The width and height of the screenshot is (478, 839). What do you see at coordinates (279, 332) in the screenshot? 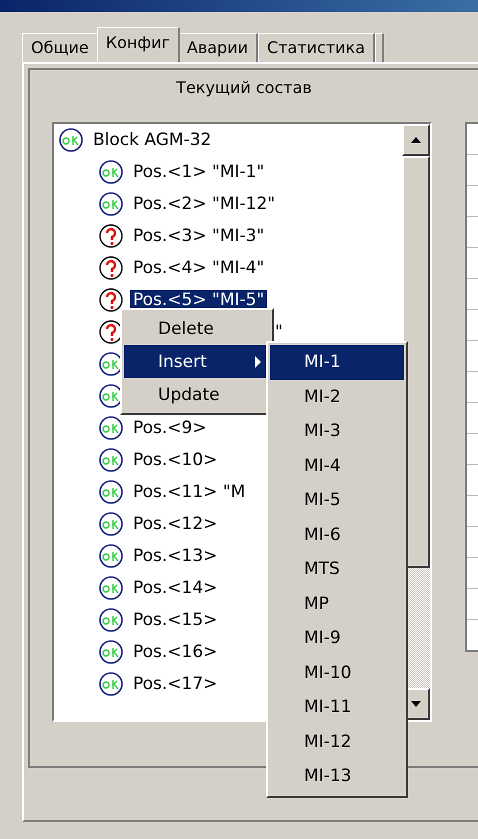
I see `tree-item: "` at bounding box center [279, 332].